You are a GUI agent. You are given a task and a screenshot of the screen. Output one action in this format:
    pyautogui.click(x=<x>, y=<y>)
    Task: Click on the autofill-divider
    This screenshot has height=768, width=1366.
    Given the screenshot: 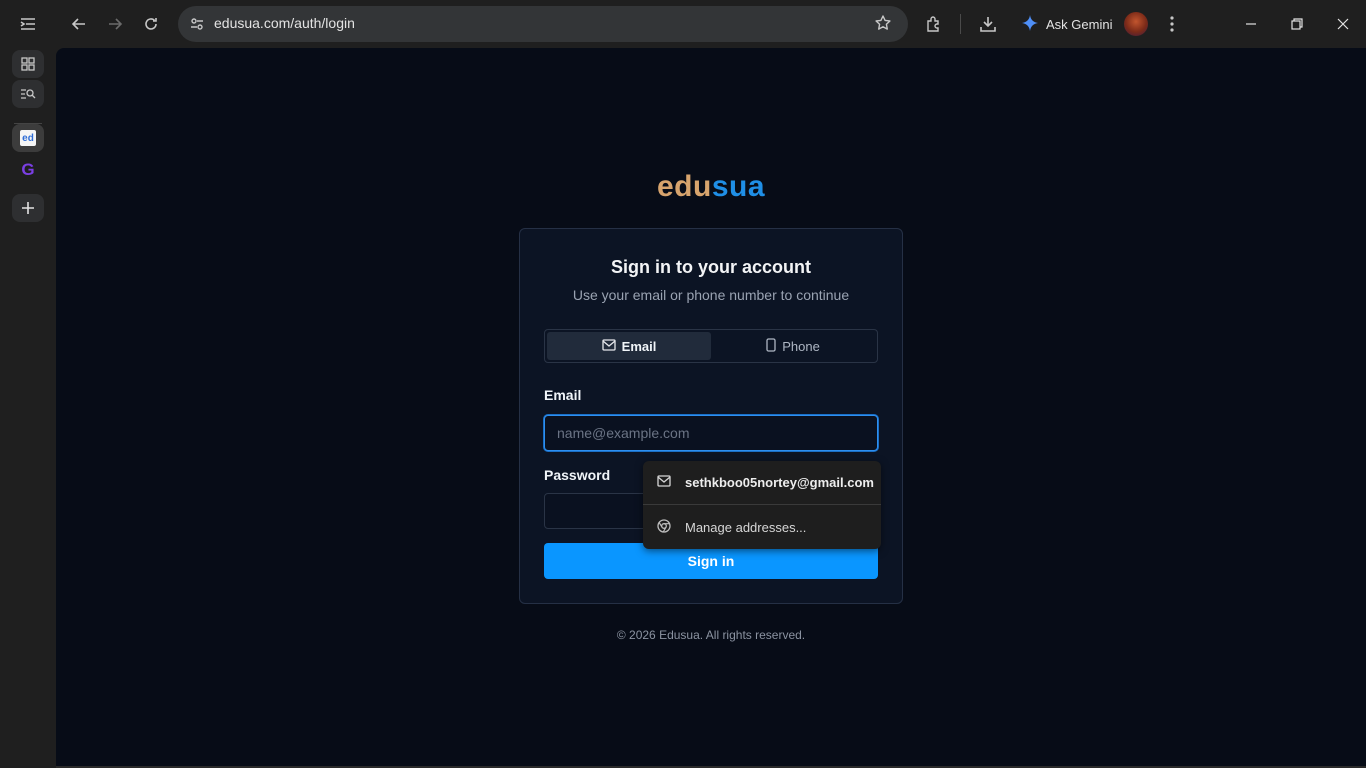 What is the action you would take?
    pyautogui.click(x=762, y=504)
    